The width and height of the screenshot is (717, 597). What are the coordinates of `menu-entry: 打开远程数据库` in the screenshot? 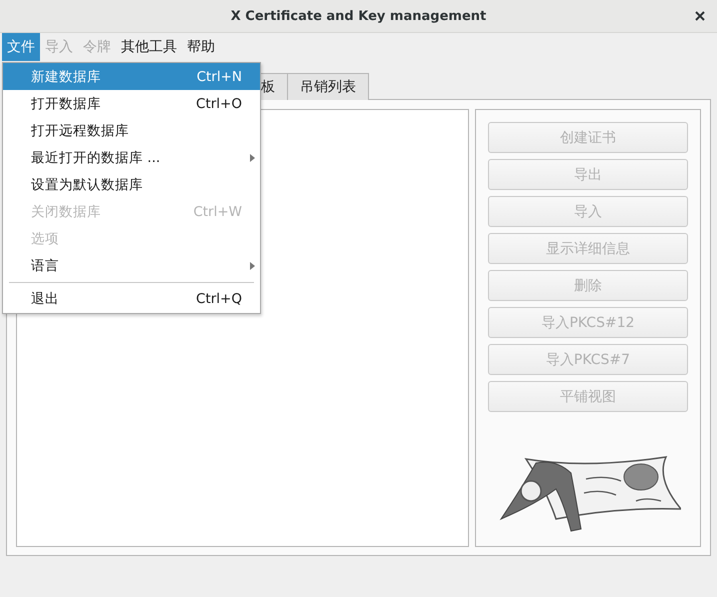 It's located at (131, 130).